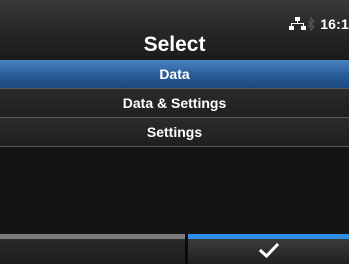 Image resolution: width=349 pixels, height=264 pixels. I want to click on menu-item-settings: Settings, so click(174, 132).